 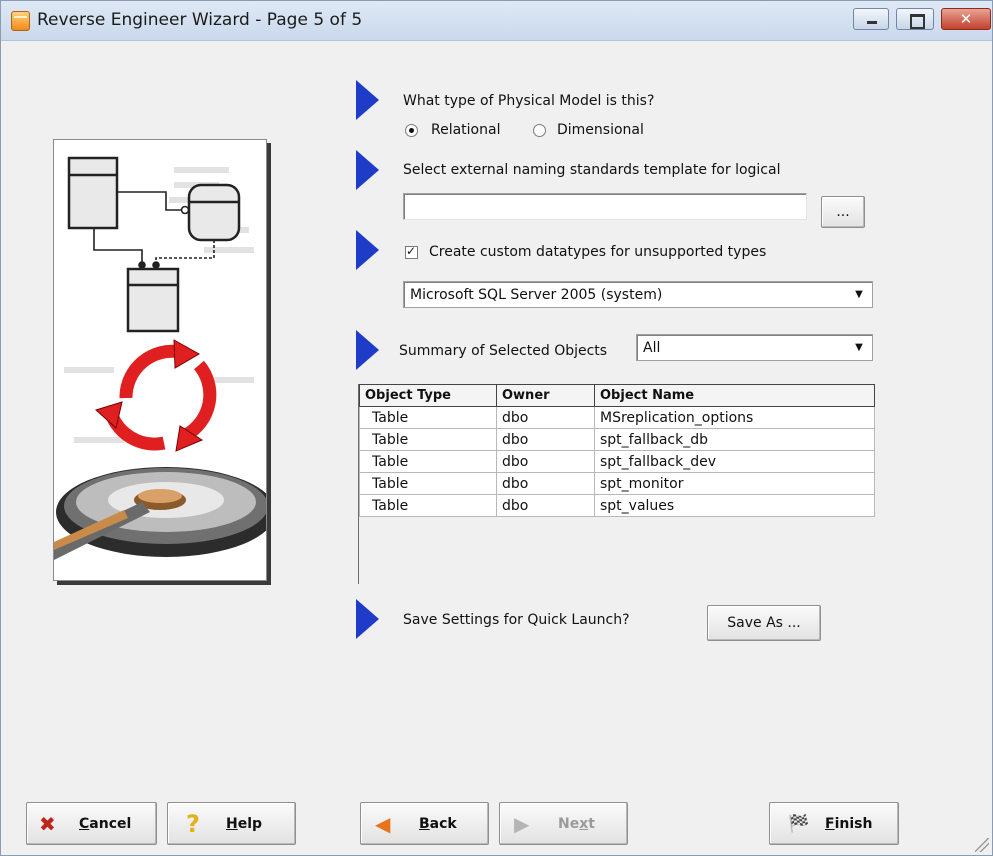 I want to click on column-header-object-type: Object Type, so click(x=428, y=395).